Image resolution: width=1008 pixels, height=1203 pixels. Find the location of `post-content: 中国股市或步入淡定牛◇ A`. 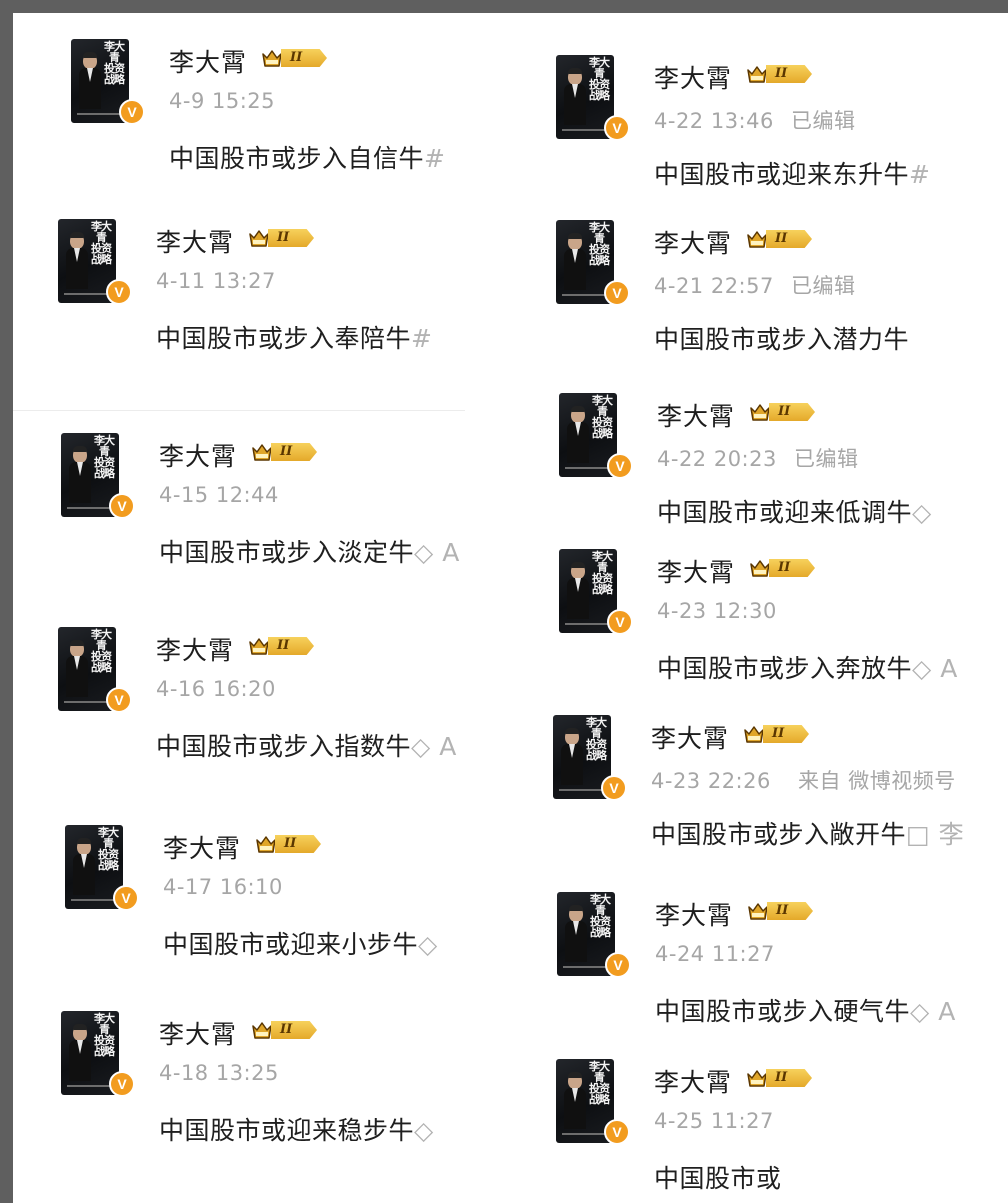

post-content: 中国股市或步入淡定牛◇ A is located at coordinates (309, 551).